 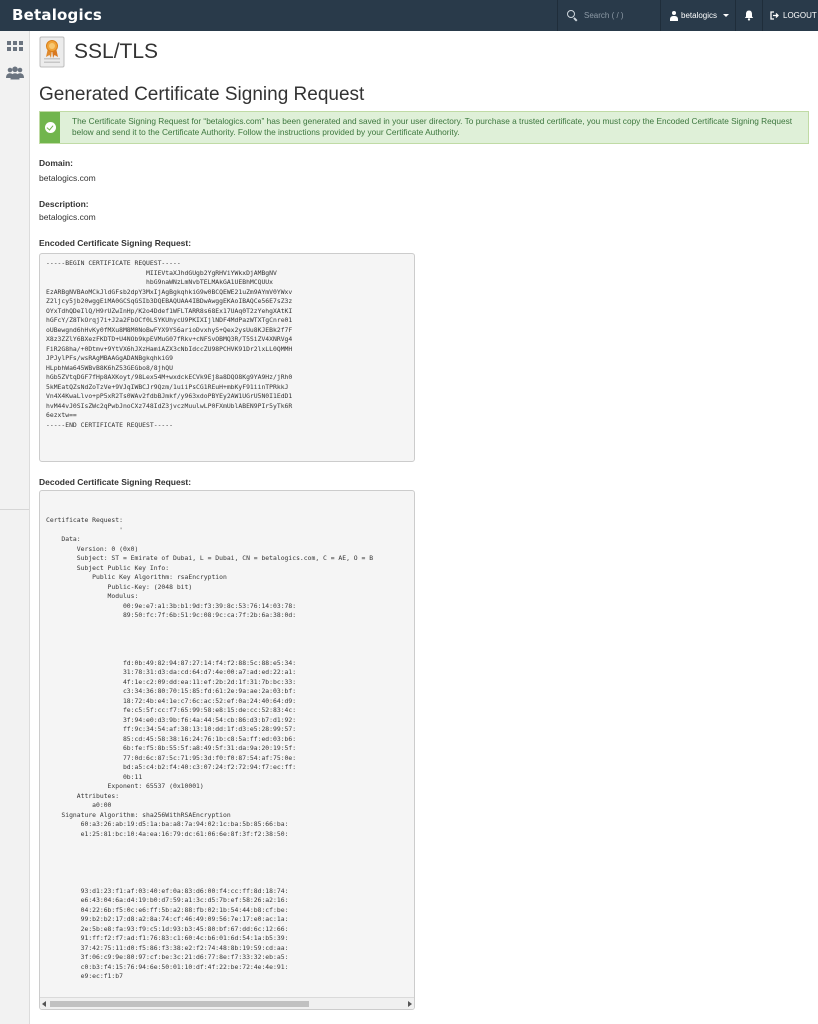 What do you see at coordinates (67, 178) in the screenshot?
I see `domain-value: betalogics.com` at bounding box center [67, 178].